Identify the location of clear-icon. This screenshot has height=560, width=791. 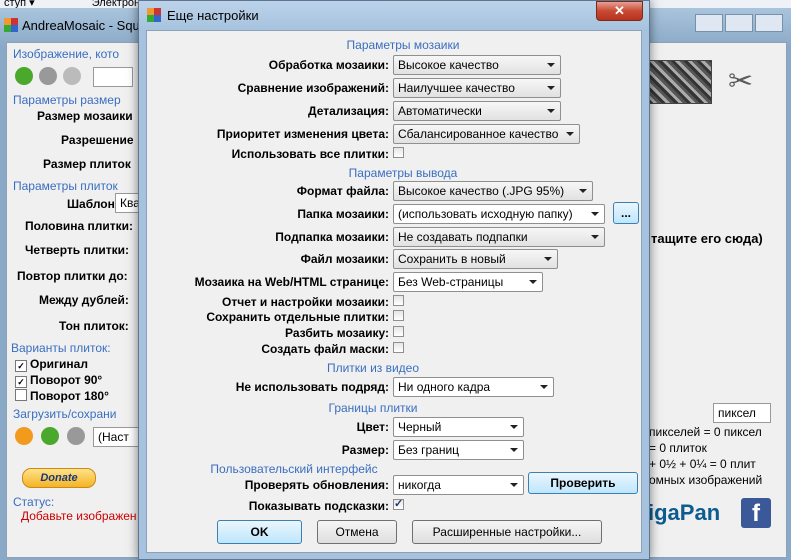
(72, 76).